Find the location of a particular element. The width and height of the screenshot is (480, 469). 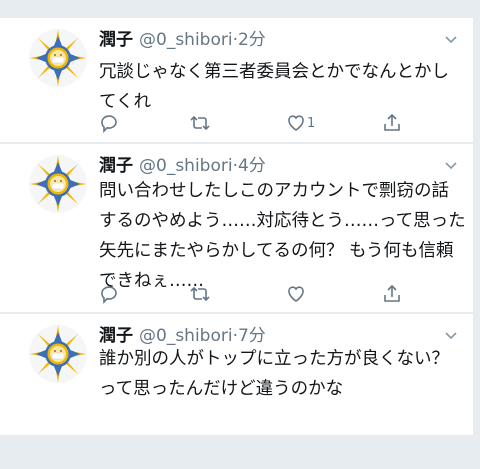

timestamp: 7分 is located at coordinates (252, 336).